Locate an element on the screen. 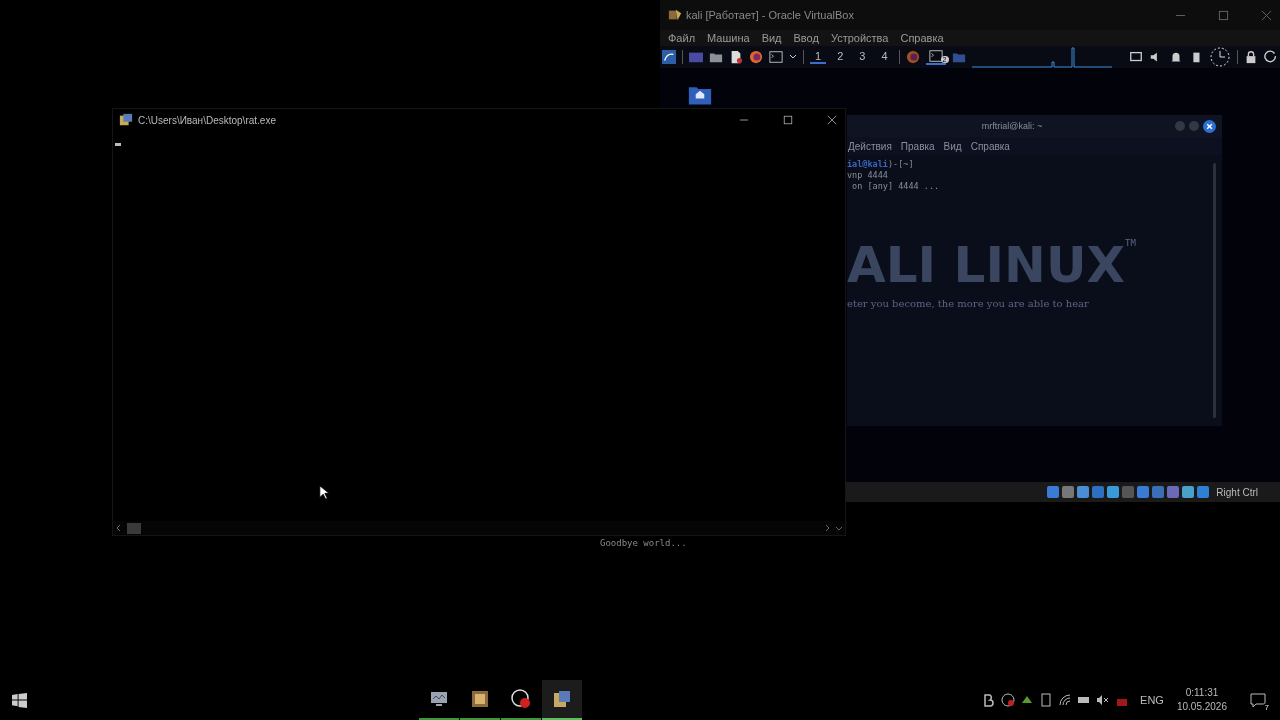 Image resolution: width=1280 pixels, height=720 pixels. mouse-pointer-icon is located at coordinates (324, 492).